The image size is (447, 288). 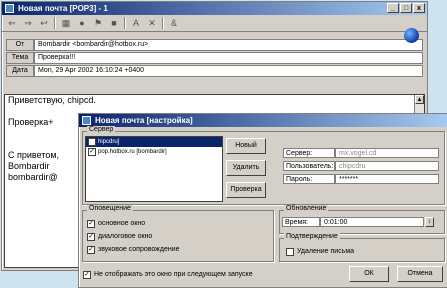 What do you see at coordinates (20, 45) in the screenshot?
I see `from-label: От` at bounding box center [20, 45].